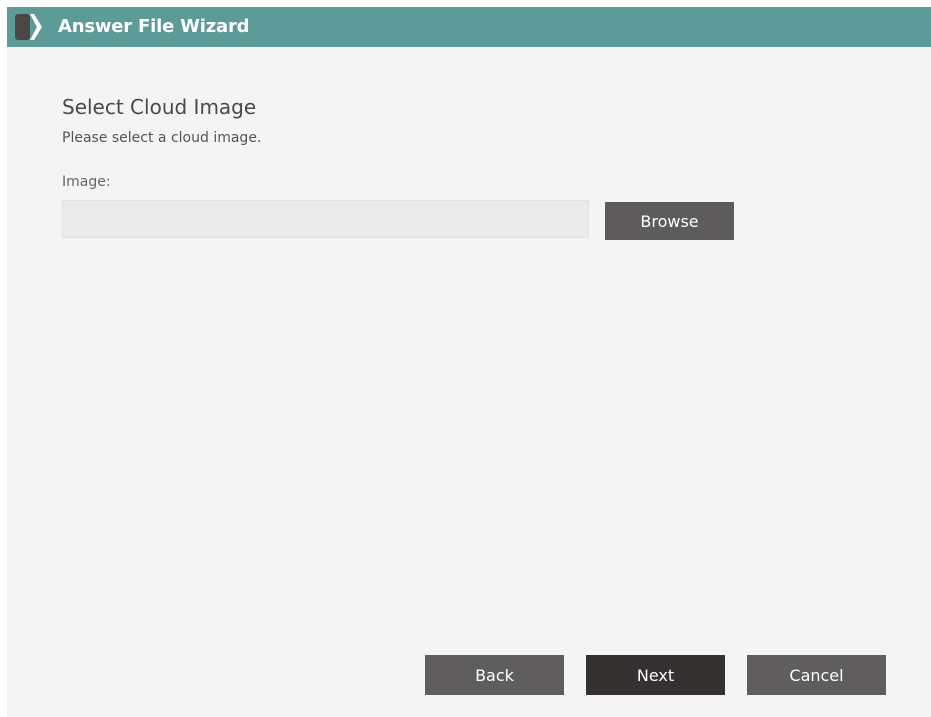 Image resolution: width=931 pixels, height=717 pixels. What do you see at coordinates (325, 219) in the screenshot?
I see `image-path-input` at bounding box center [325, 219].